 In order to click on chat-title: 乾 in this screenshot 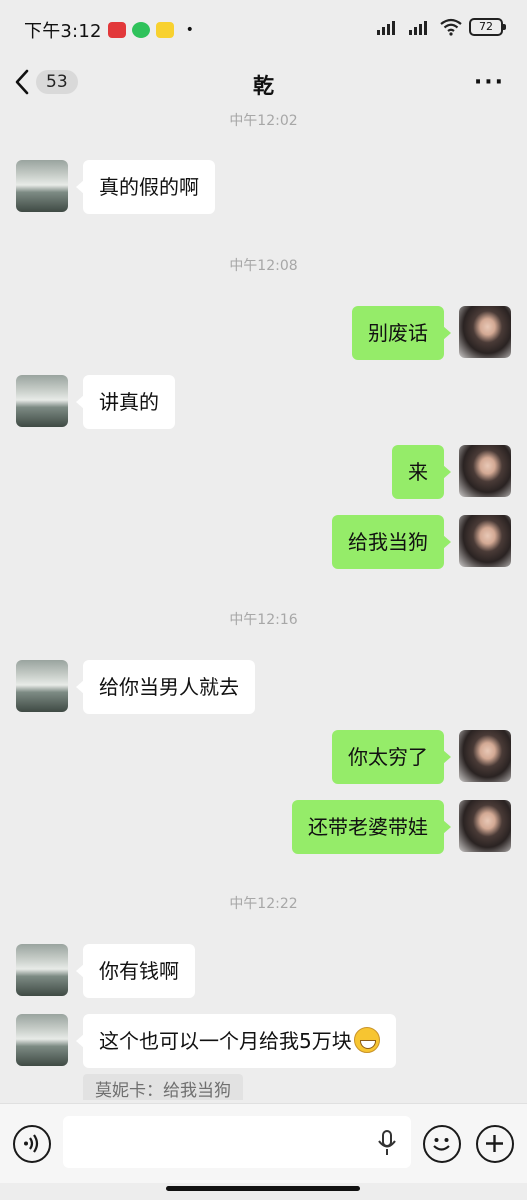, I will do `click(263, 86)`.